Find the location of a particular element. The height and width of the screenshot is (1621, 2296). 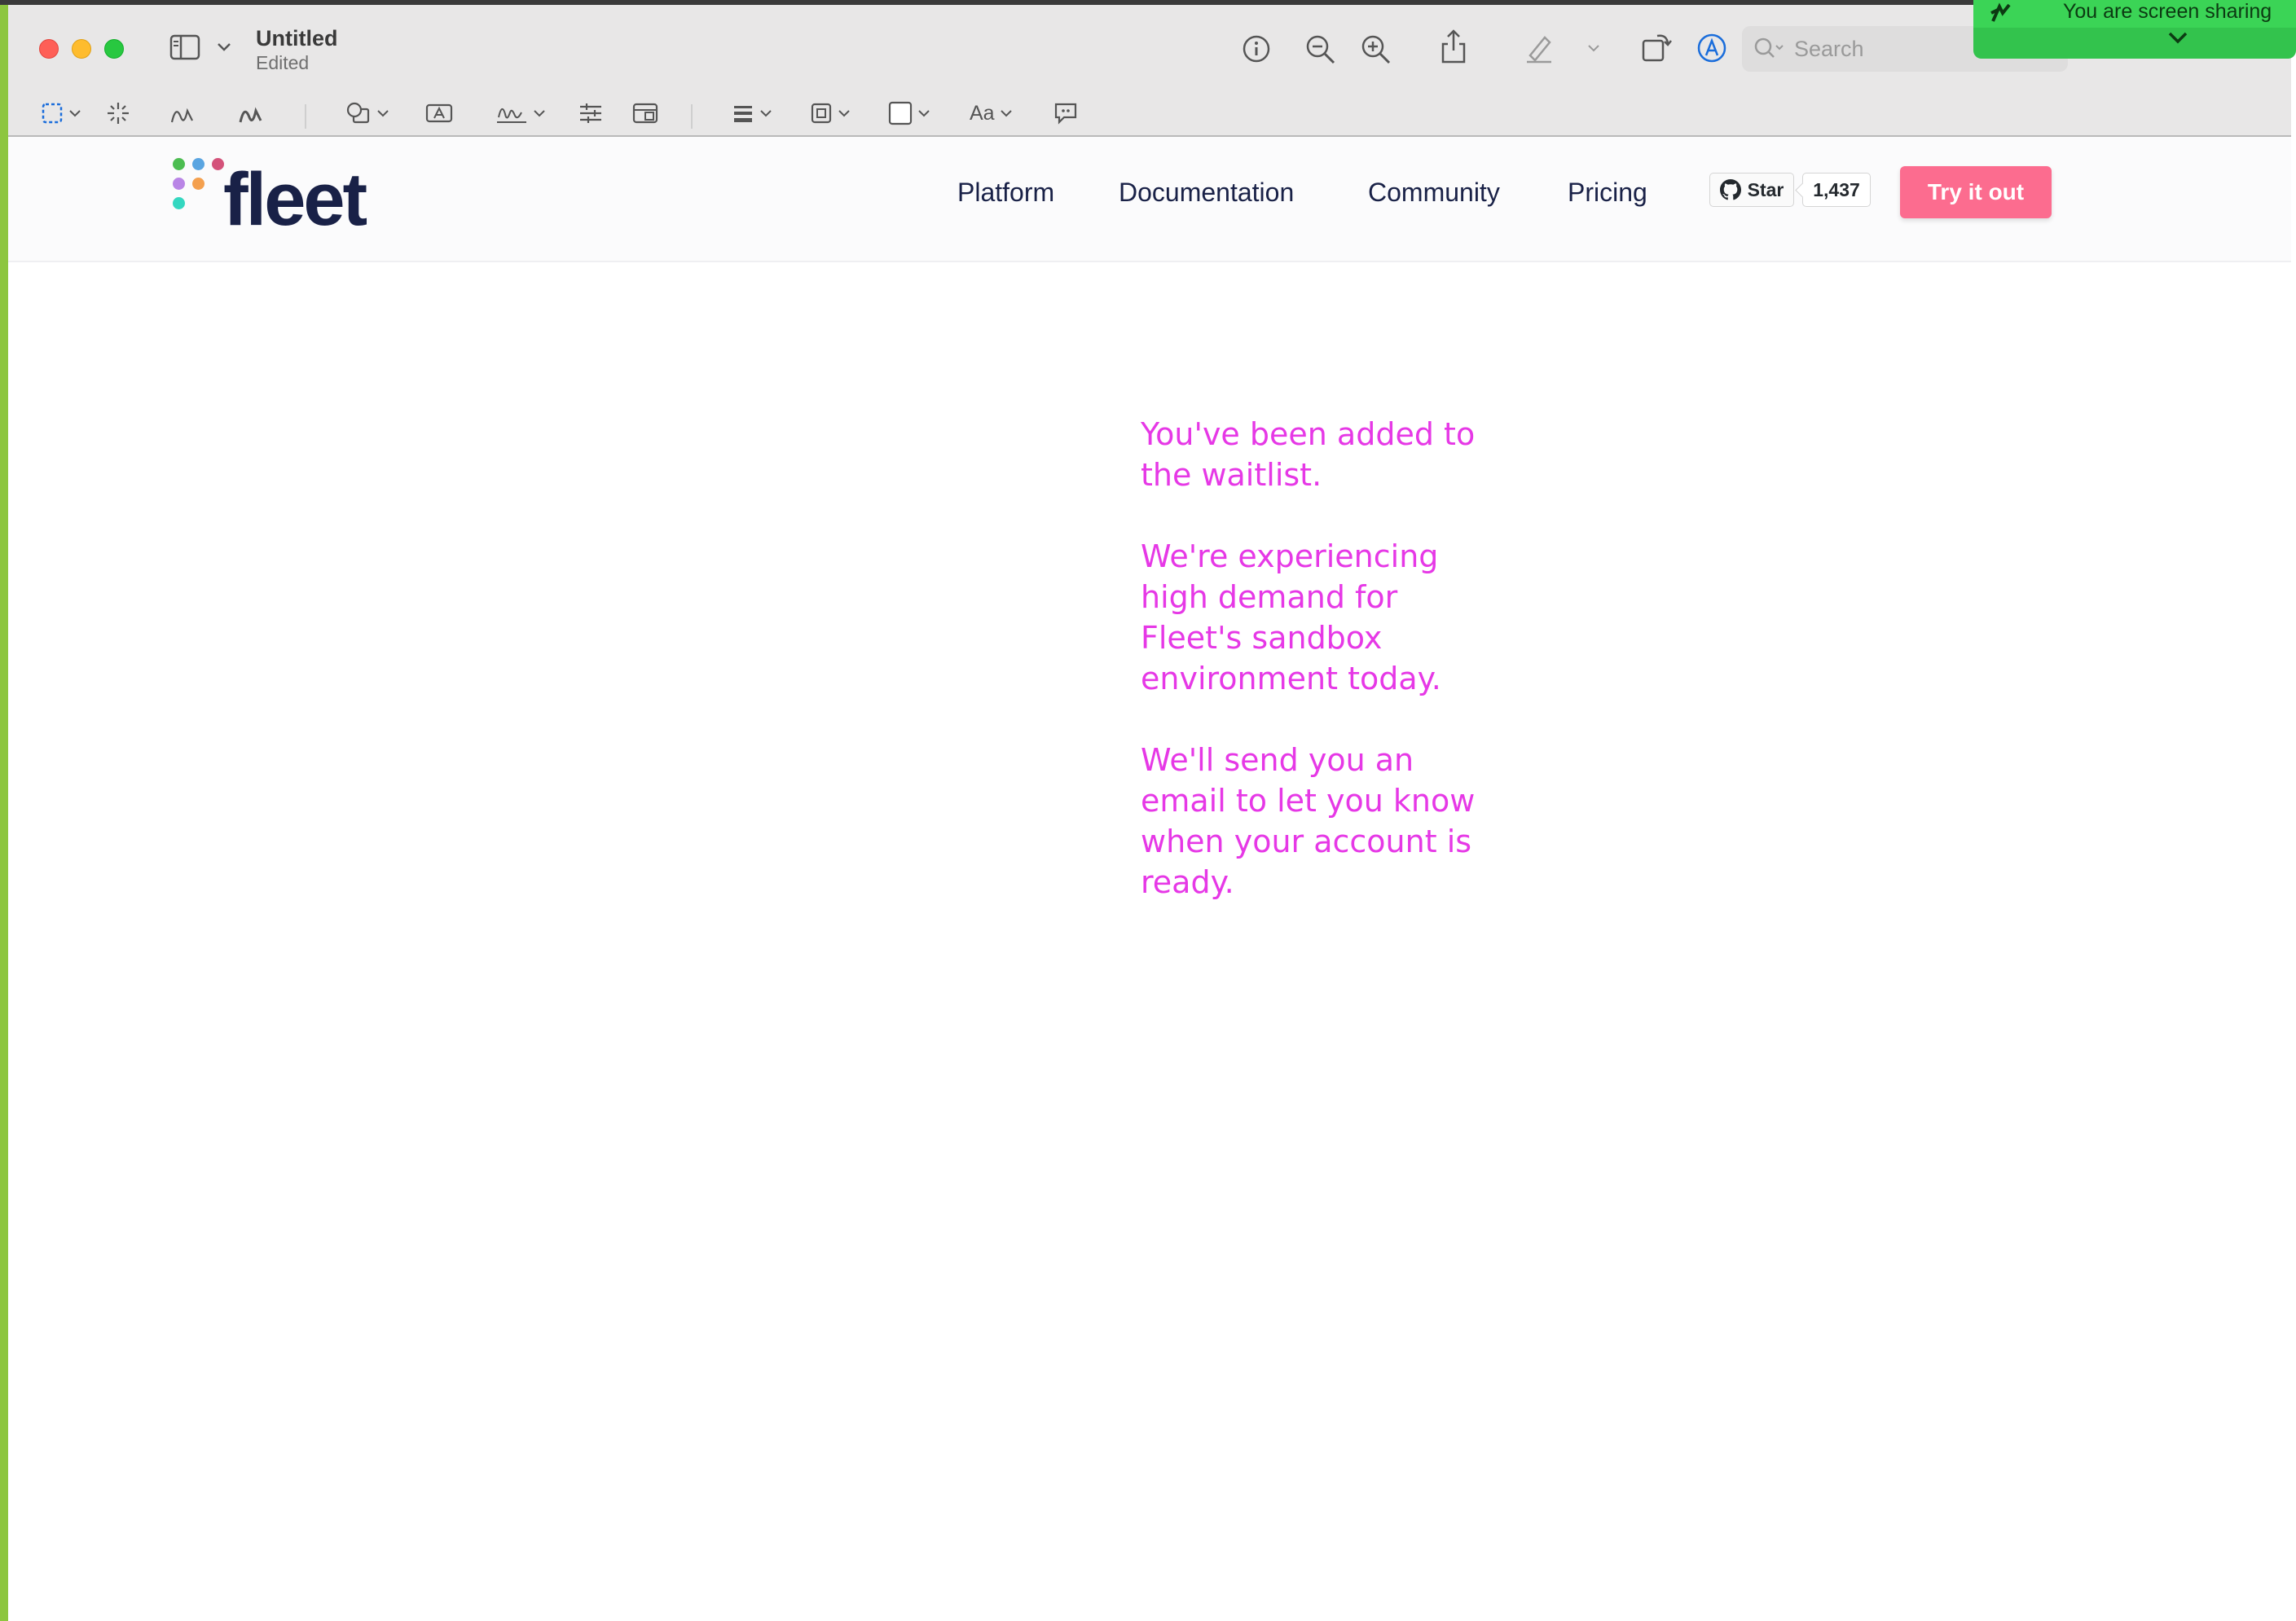

adjust-size-tool is located at coordinates (645, 113).